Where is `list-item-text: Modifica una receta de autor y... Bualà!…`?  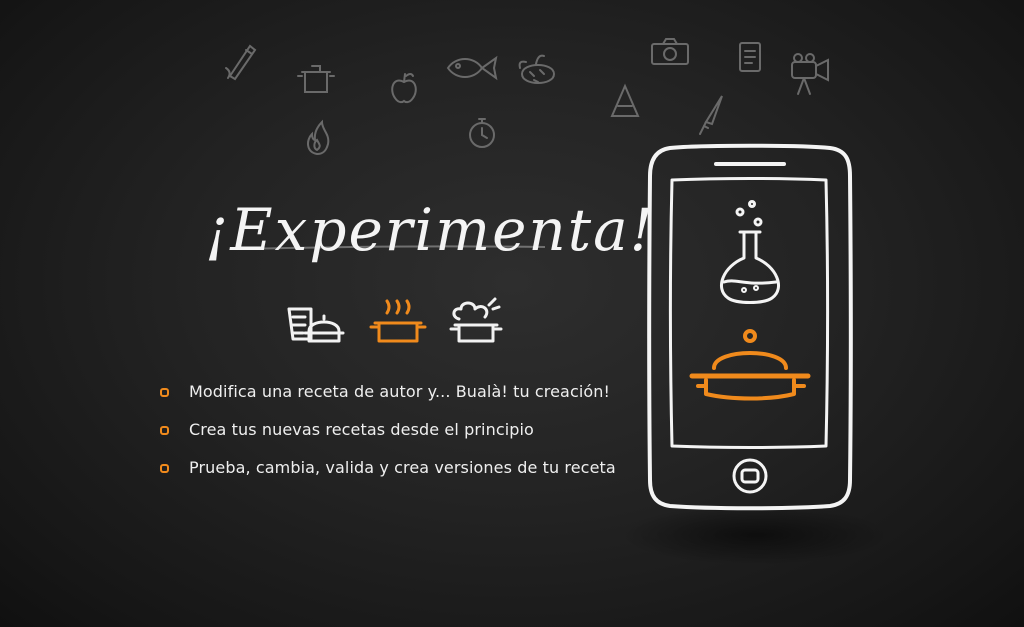 list-item-text: Modifica una receta de autor y... Bualà!… is located at coordinates (400, 391).